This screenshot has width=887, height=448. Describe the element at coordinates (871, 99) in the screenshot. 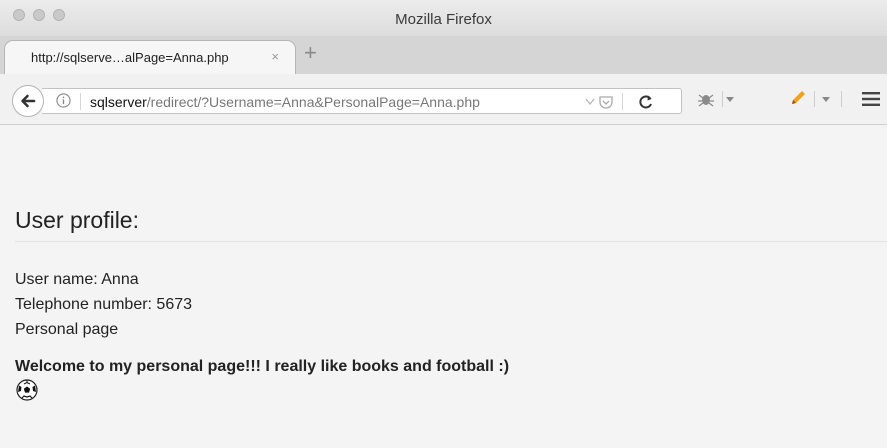

I see `hamburger-menu-icon` at that location.